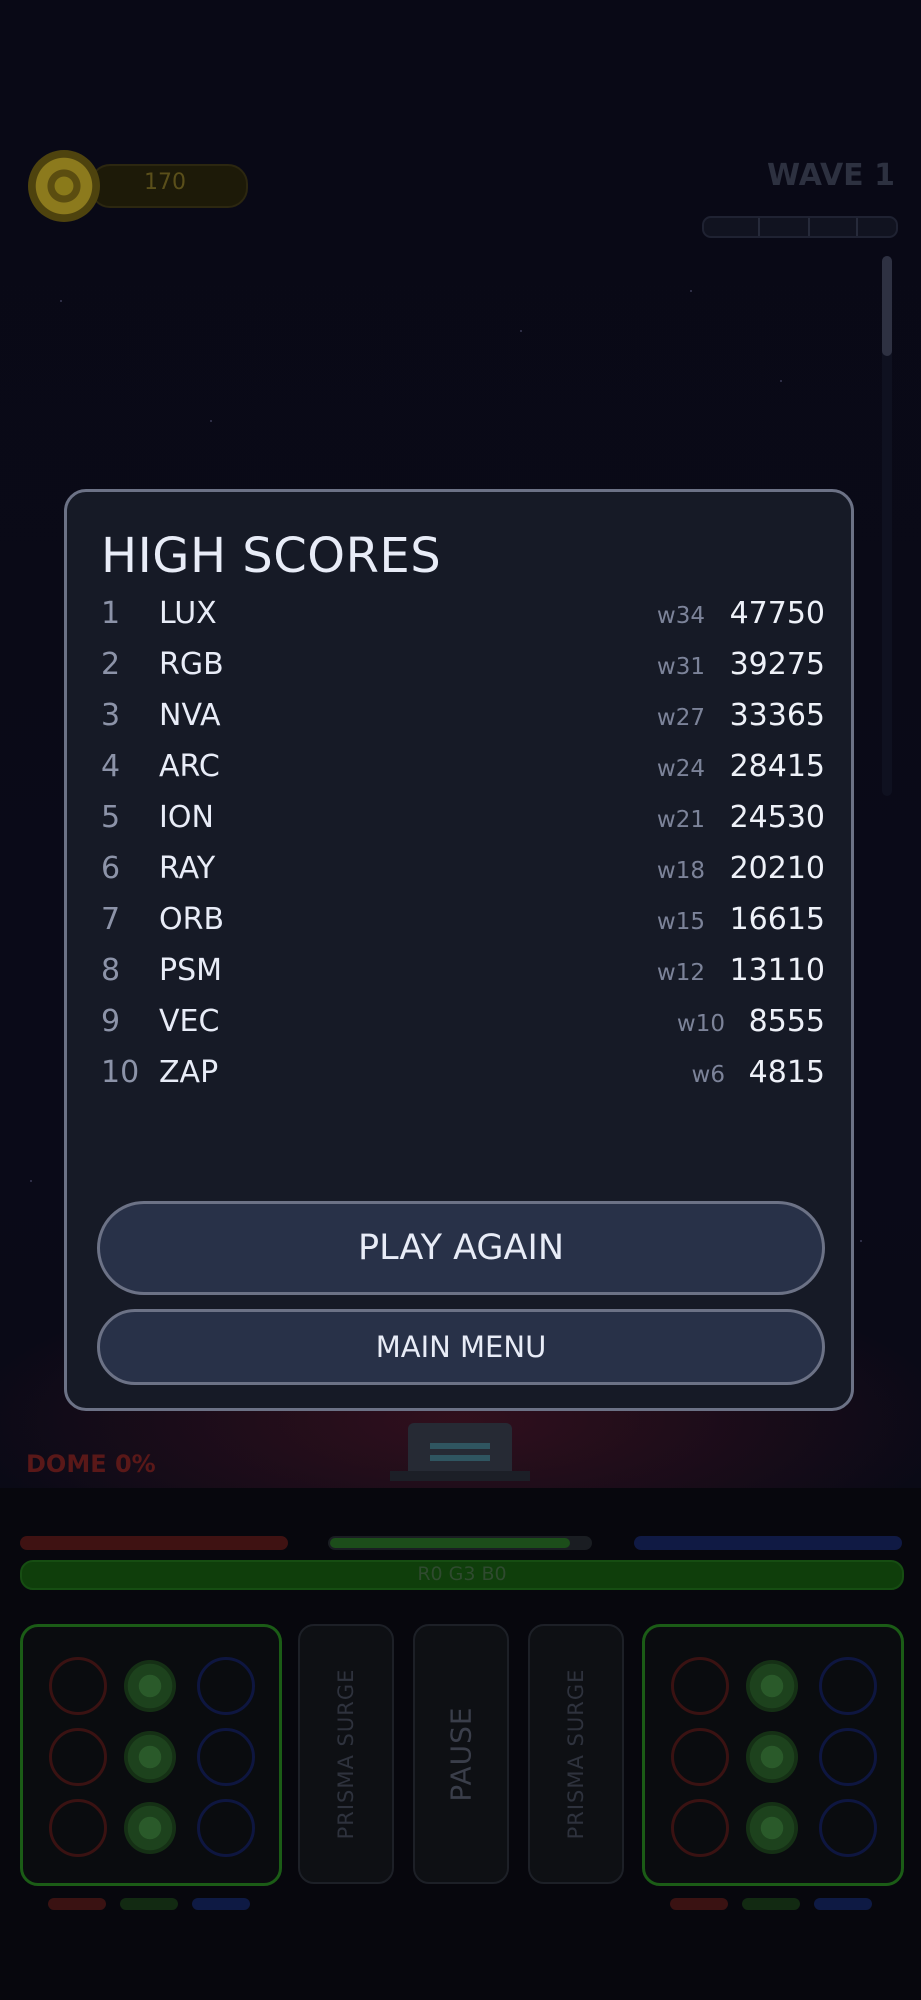 The width and height of the screenshot is (921, 2000). I want to click on score-value: 24530, so click(777, 817).